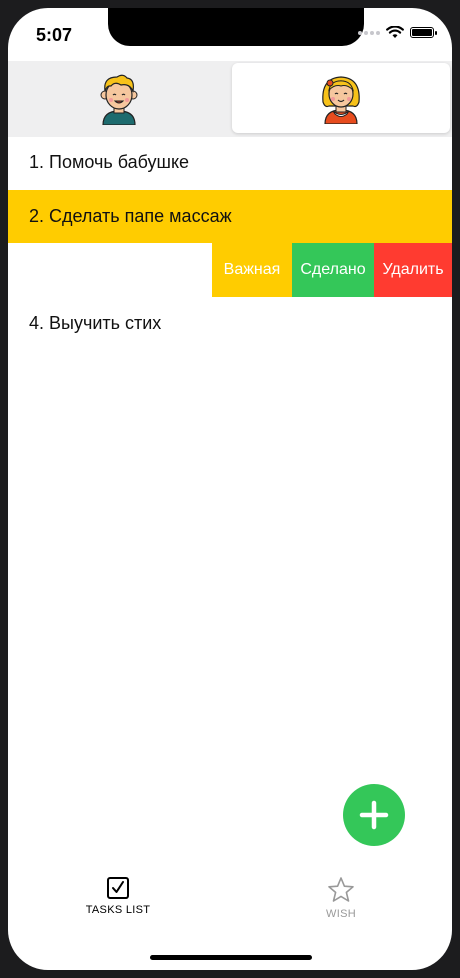  I want to click on kid-selector, so click(230, 99).